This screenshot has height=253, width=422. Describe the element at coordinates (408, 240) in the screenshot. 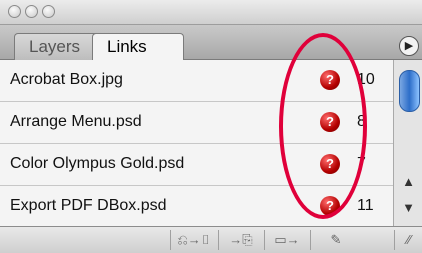

I see `resize-grip-icon: ⁄⁄` at that location.